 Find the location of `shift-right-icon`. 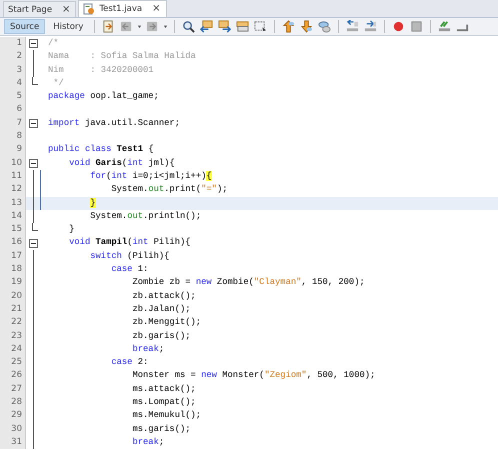

shift-right-icon is located at coordinates (371, 26).